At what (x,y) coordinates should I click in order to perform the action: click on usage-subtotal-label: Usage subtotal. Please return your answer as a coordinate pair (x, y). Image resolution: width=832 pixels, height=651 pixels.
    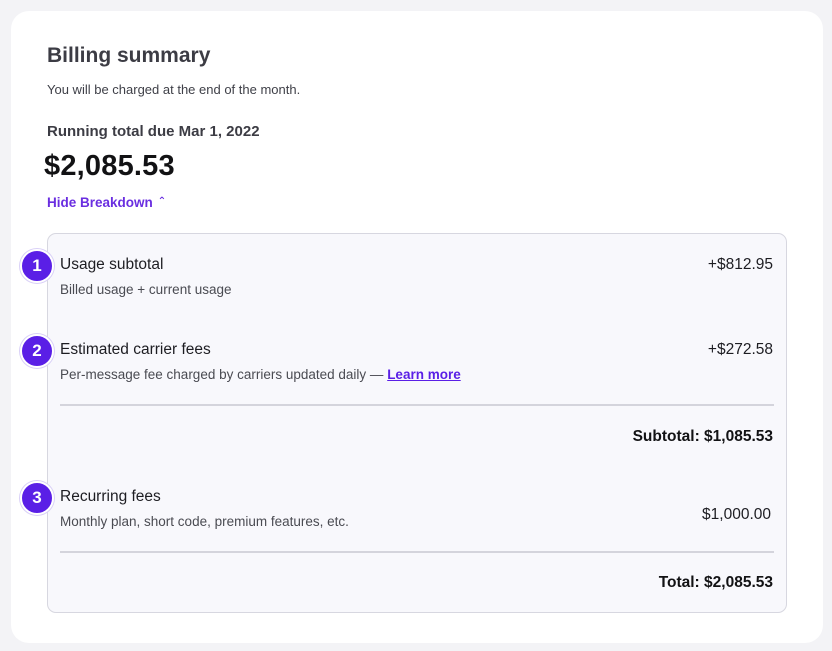
    Looking at the image, I should click on (112, 264).